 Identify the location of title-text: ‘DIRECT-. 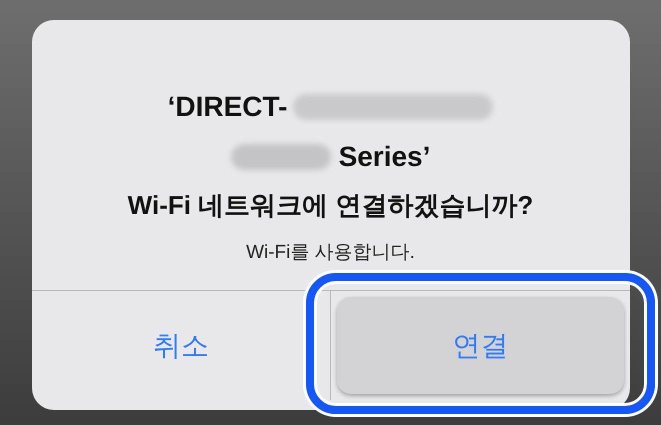
(228, 107).